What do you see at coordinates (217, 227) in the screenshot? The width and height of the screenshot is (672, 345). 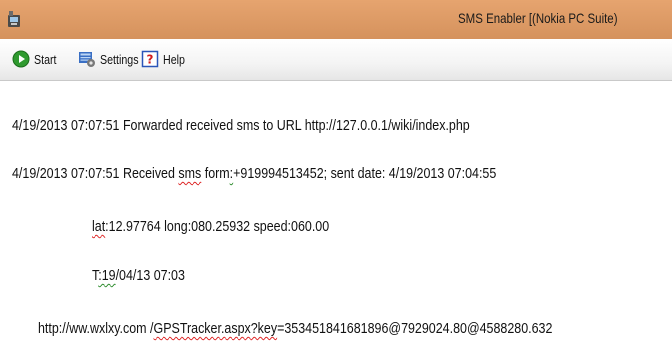 I see `log-text: :12.97764 long:080.25932 speed:060.00` at bounding box center [217, 227].